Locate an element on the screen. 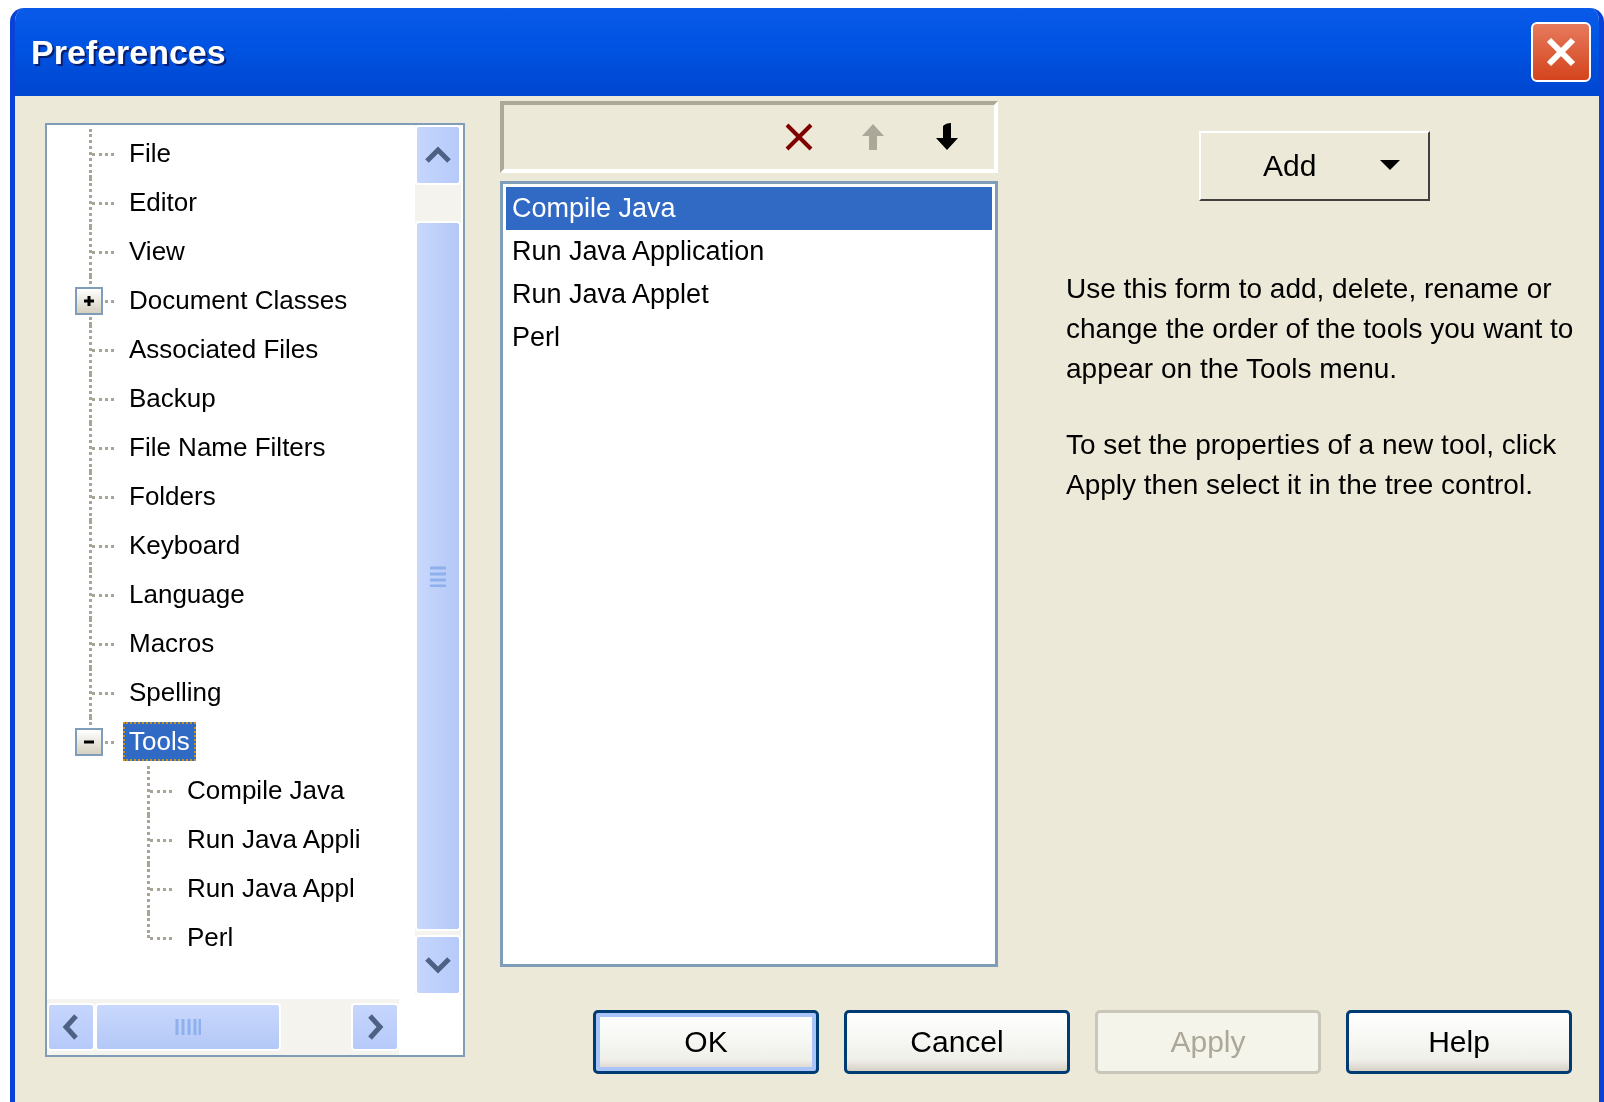 The height and width of the screenshot is (1102, 1604). list-item: Run Java Application is located at coordinates (749, 251).